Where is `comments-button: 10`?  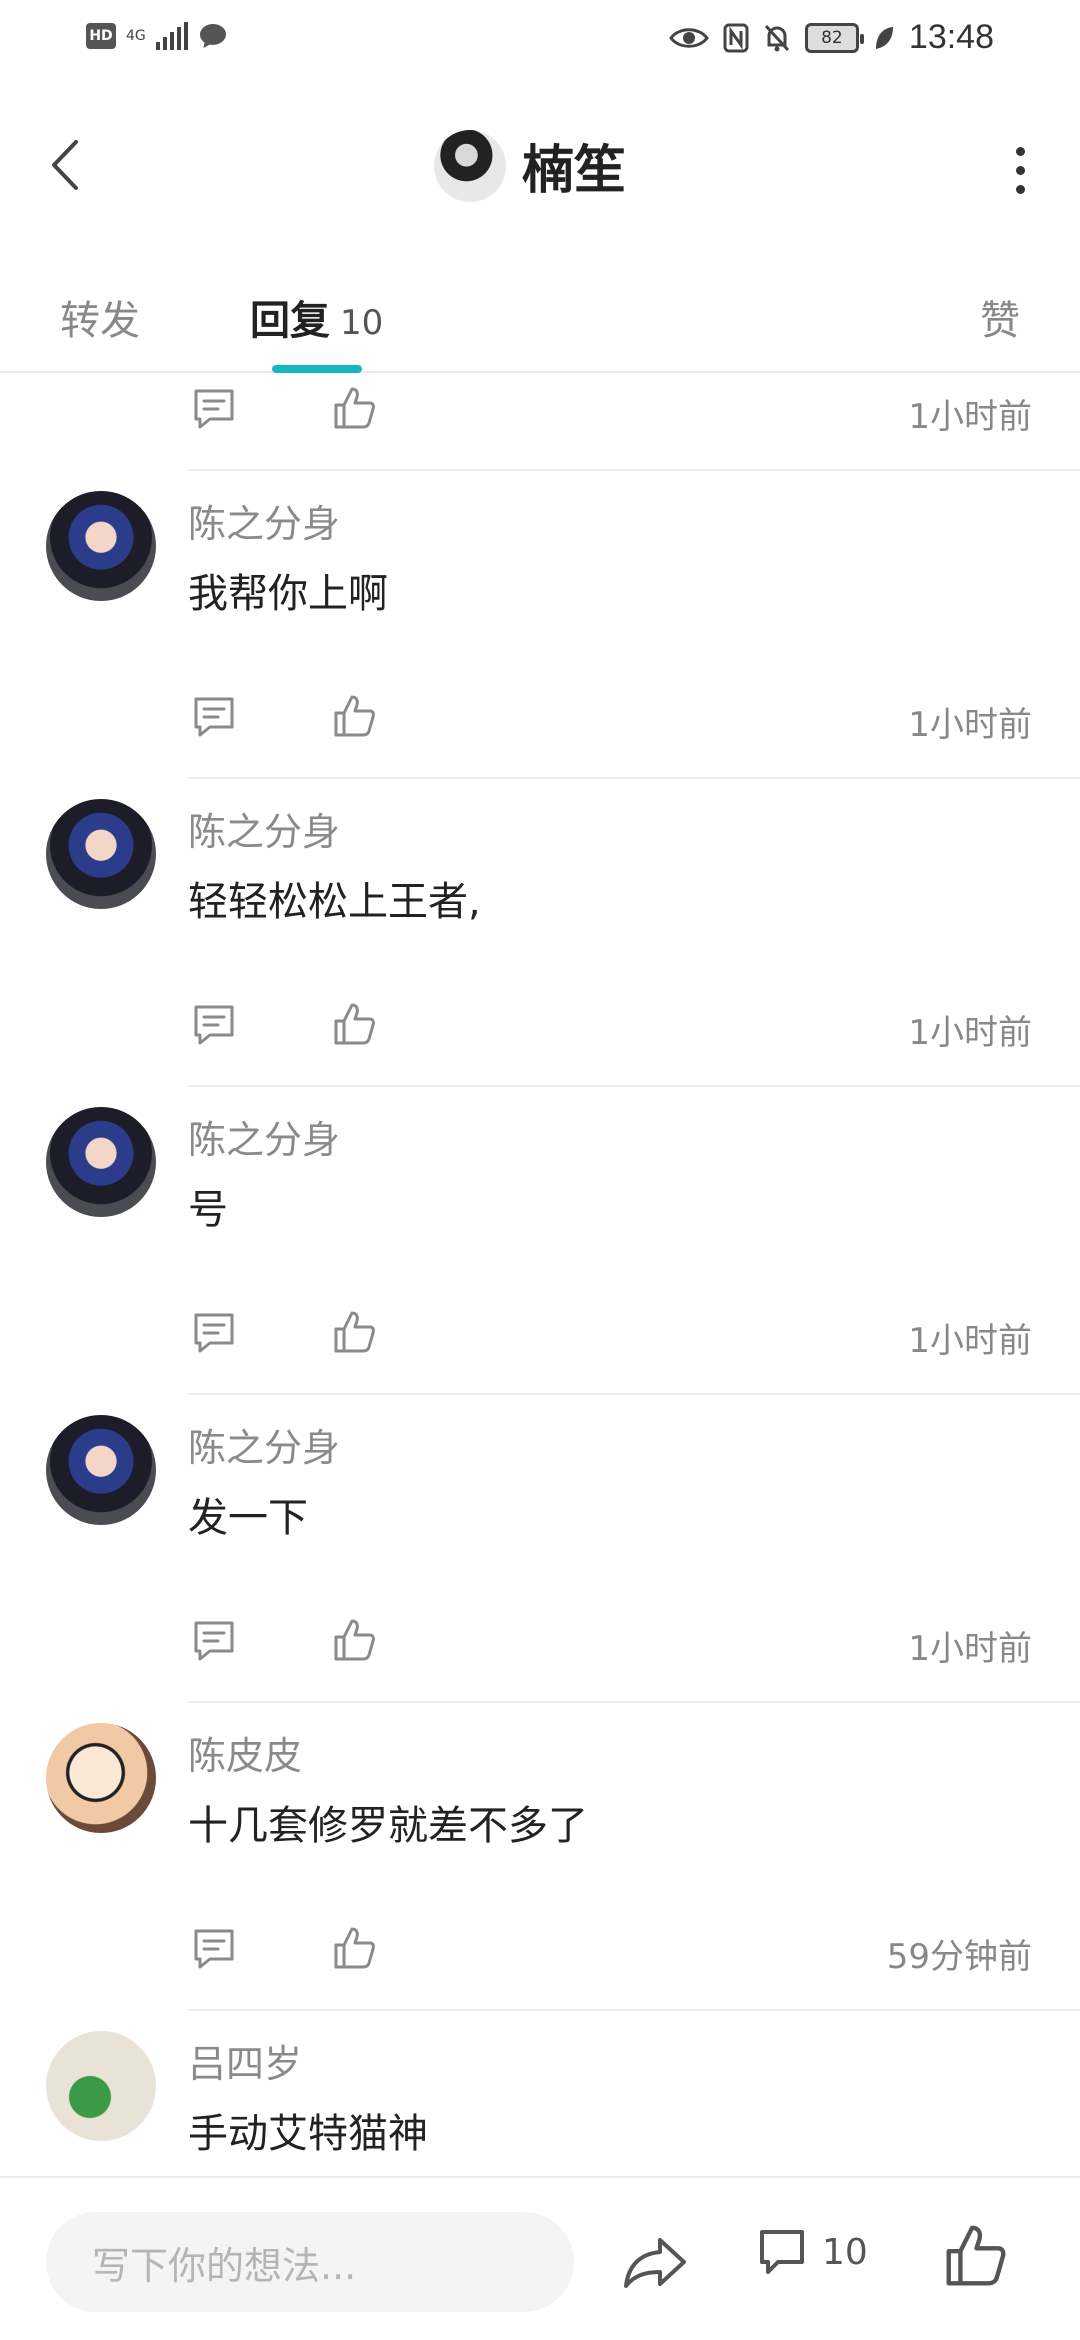
comments-button: 10 is located at coordinates (812, 2252).